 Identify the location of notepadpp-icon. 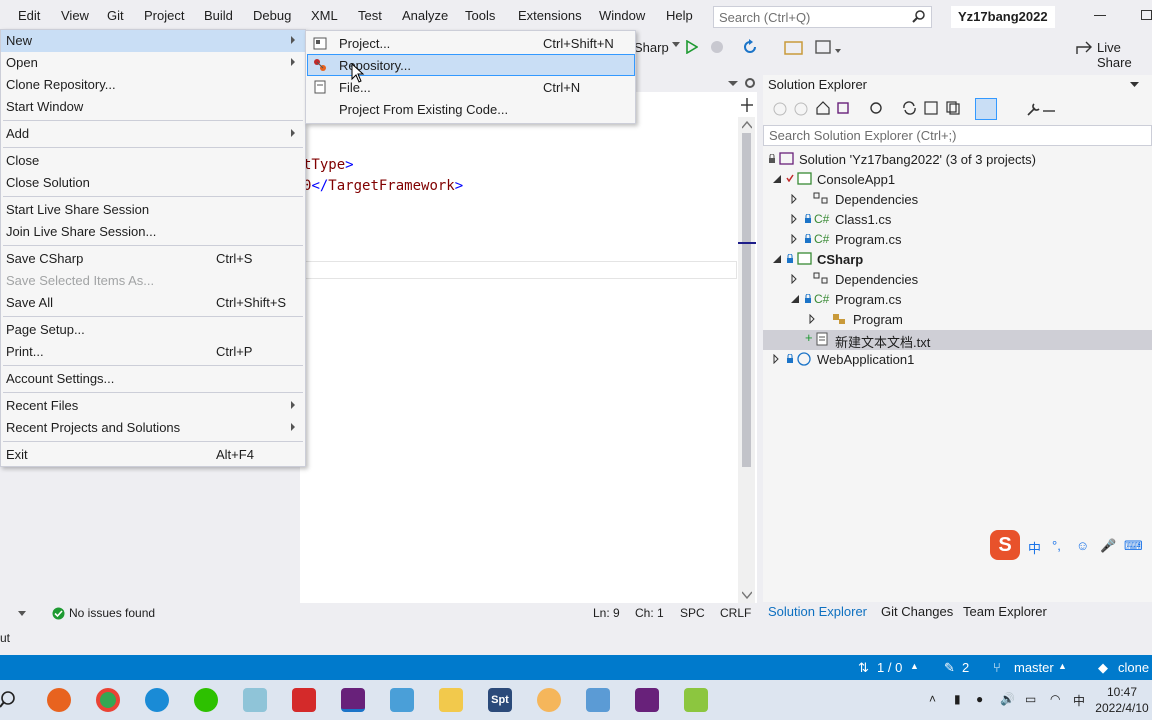
(696, 700).